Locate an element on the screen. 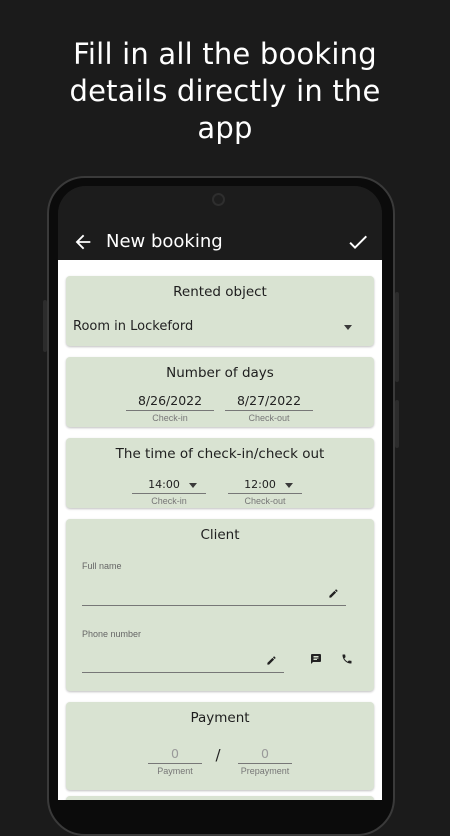  message-icon is located at coordinates (316, 659).